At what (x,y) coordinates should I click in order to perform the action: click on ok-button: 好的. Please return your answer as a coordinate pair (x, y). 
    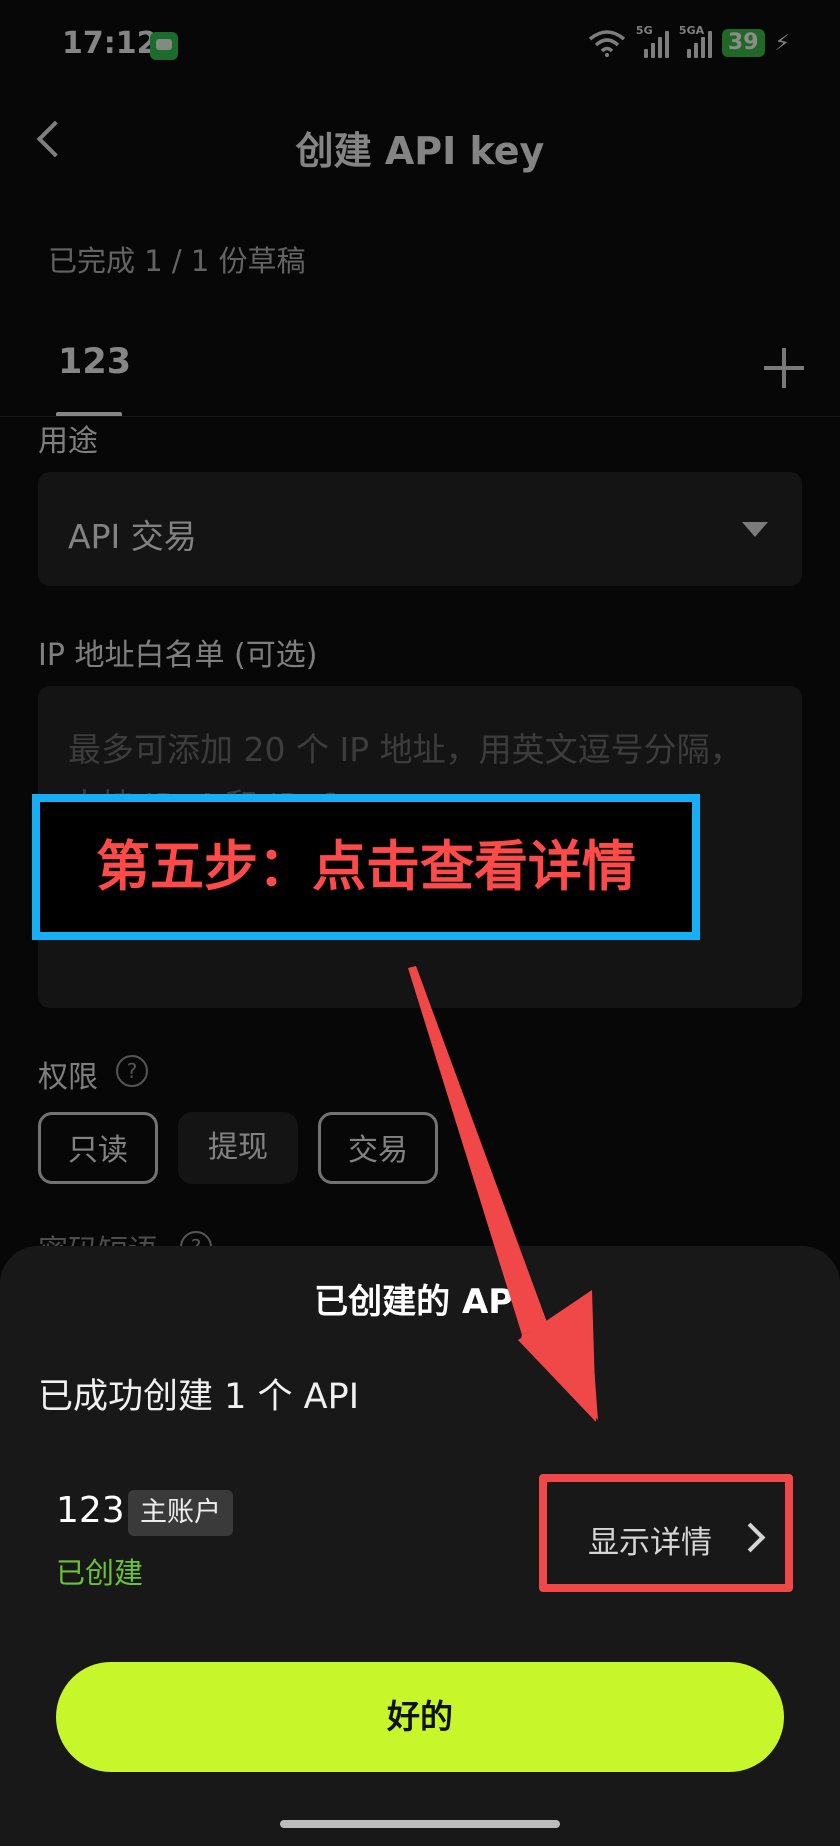
    Looking at the image, I should click on (420, 1717).